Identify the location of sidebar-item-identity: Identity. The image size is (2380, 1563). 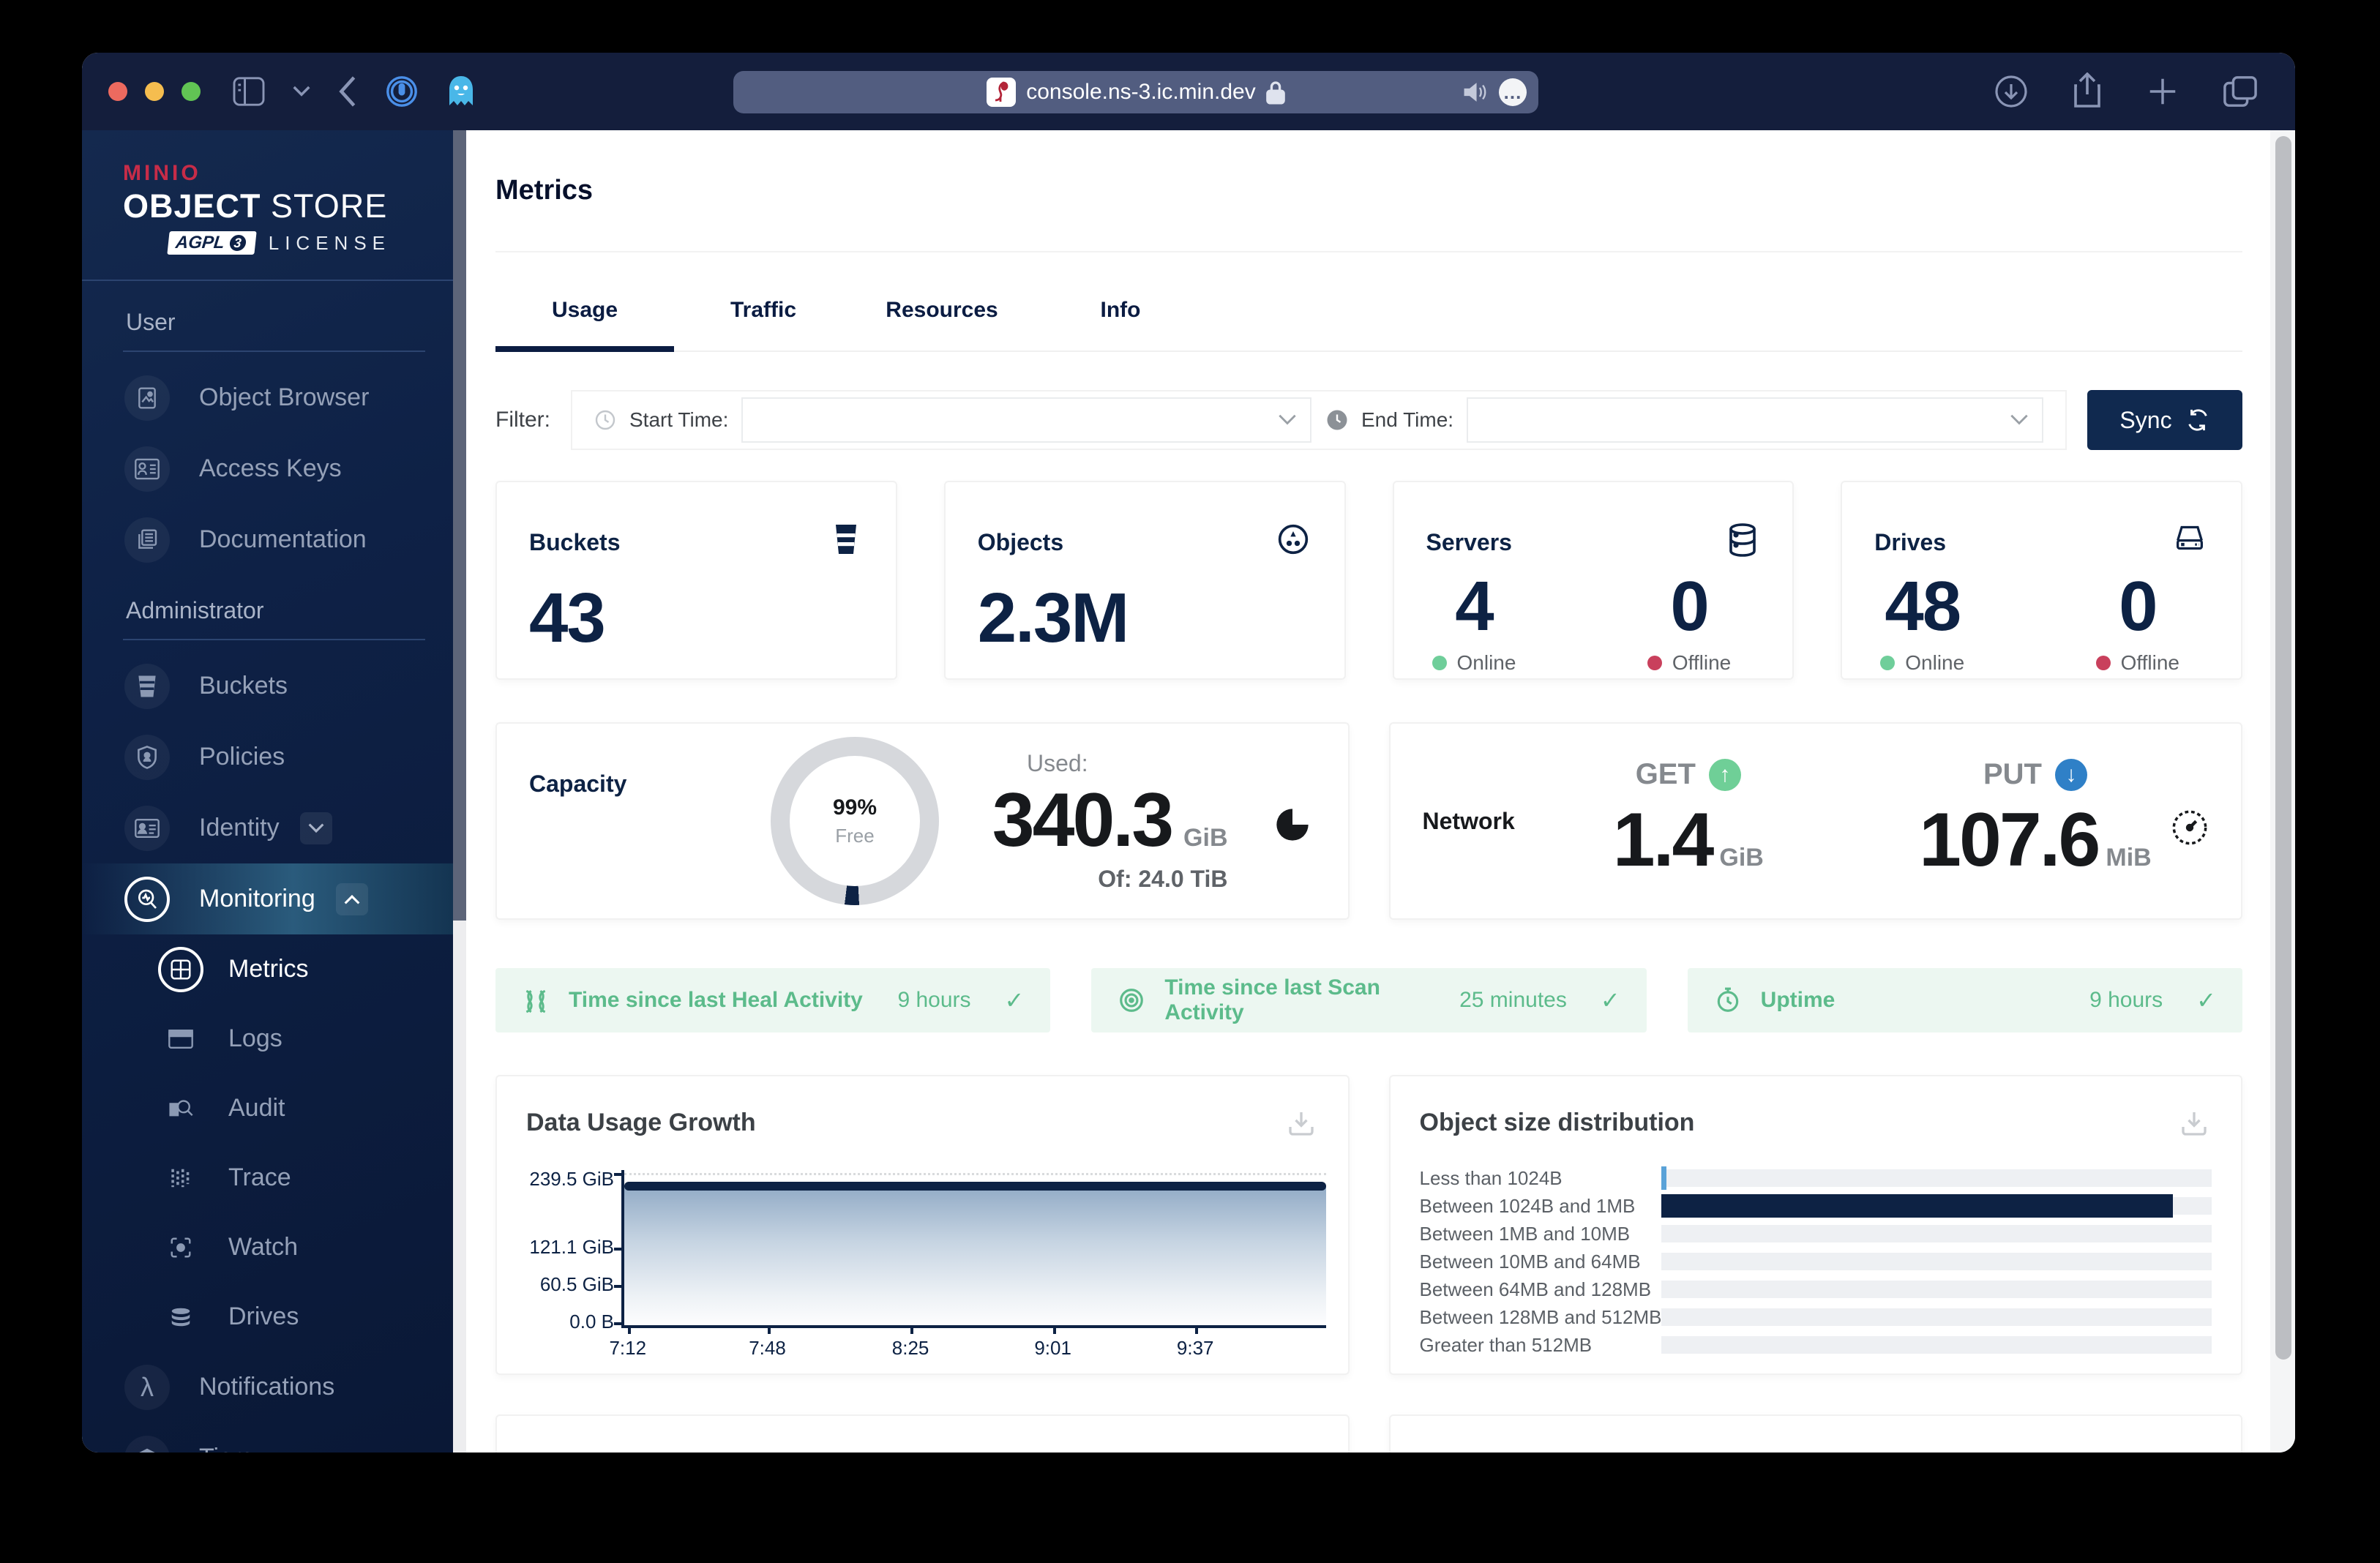
(274, 827).